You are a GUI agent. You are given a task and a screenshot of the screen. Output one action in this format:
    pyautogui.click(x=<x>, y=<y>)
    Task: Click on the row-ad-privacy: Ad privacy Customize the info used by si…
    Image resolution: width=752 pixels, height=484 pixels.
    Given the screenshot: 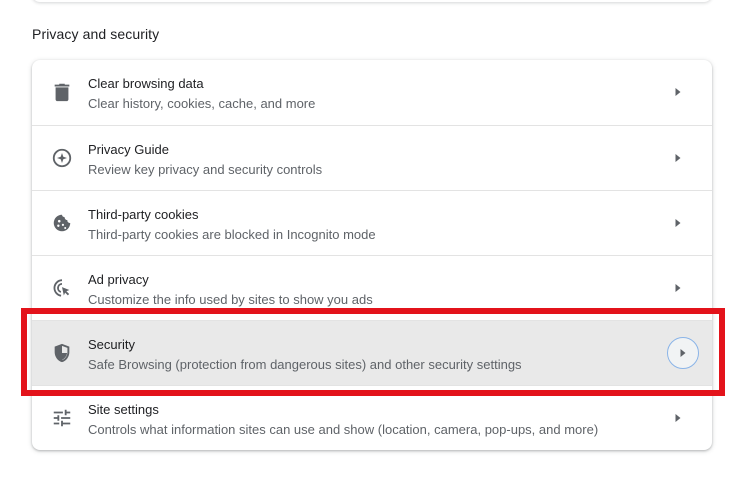 What is the action you would take?
    pyautogui.click(x=372, y=287)
    